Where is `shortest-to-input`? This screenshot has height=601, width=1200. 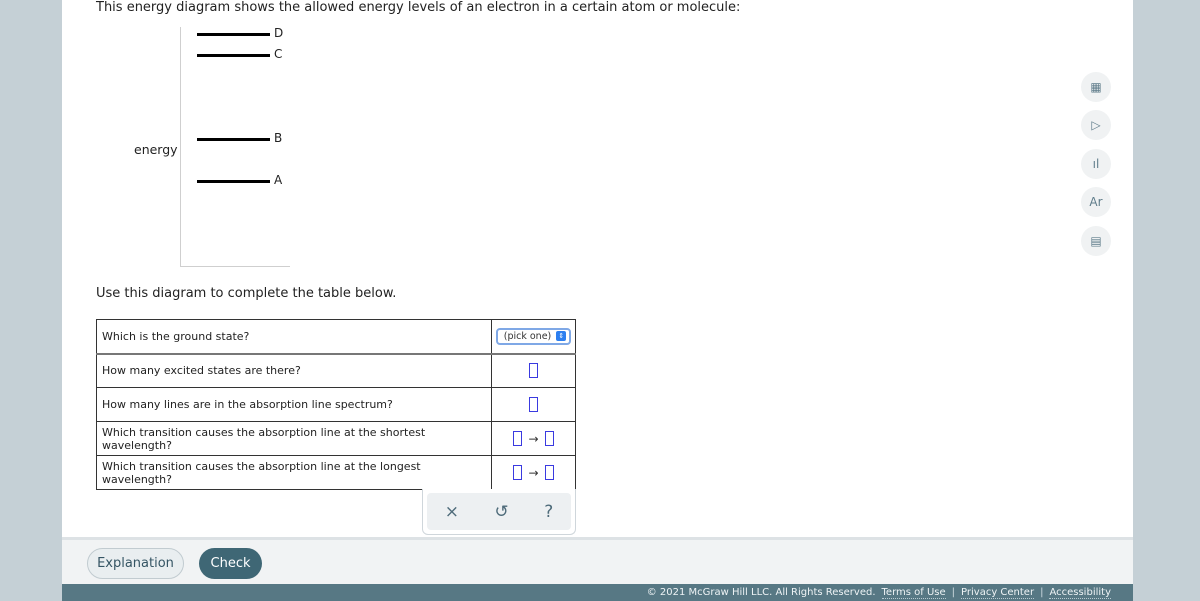
shortest-to-input is located at coordinates (549, 438).